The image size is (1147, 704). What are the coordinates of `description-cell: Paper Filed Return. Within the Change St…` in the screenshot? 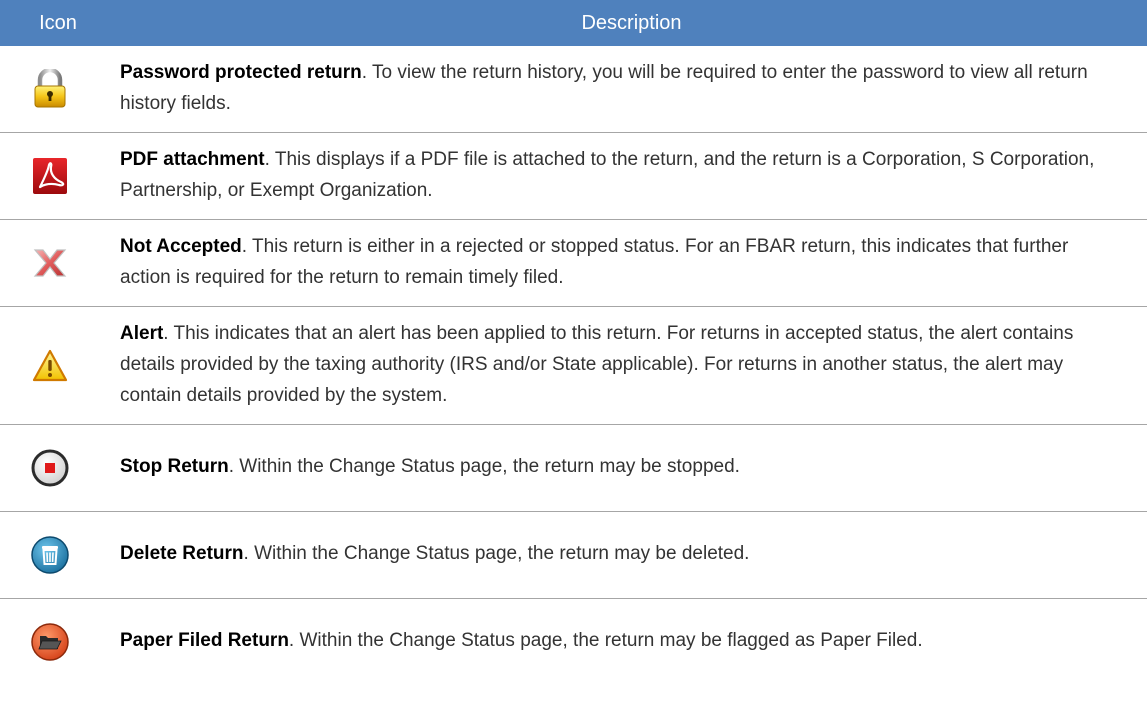 It's located at (631, 642).